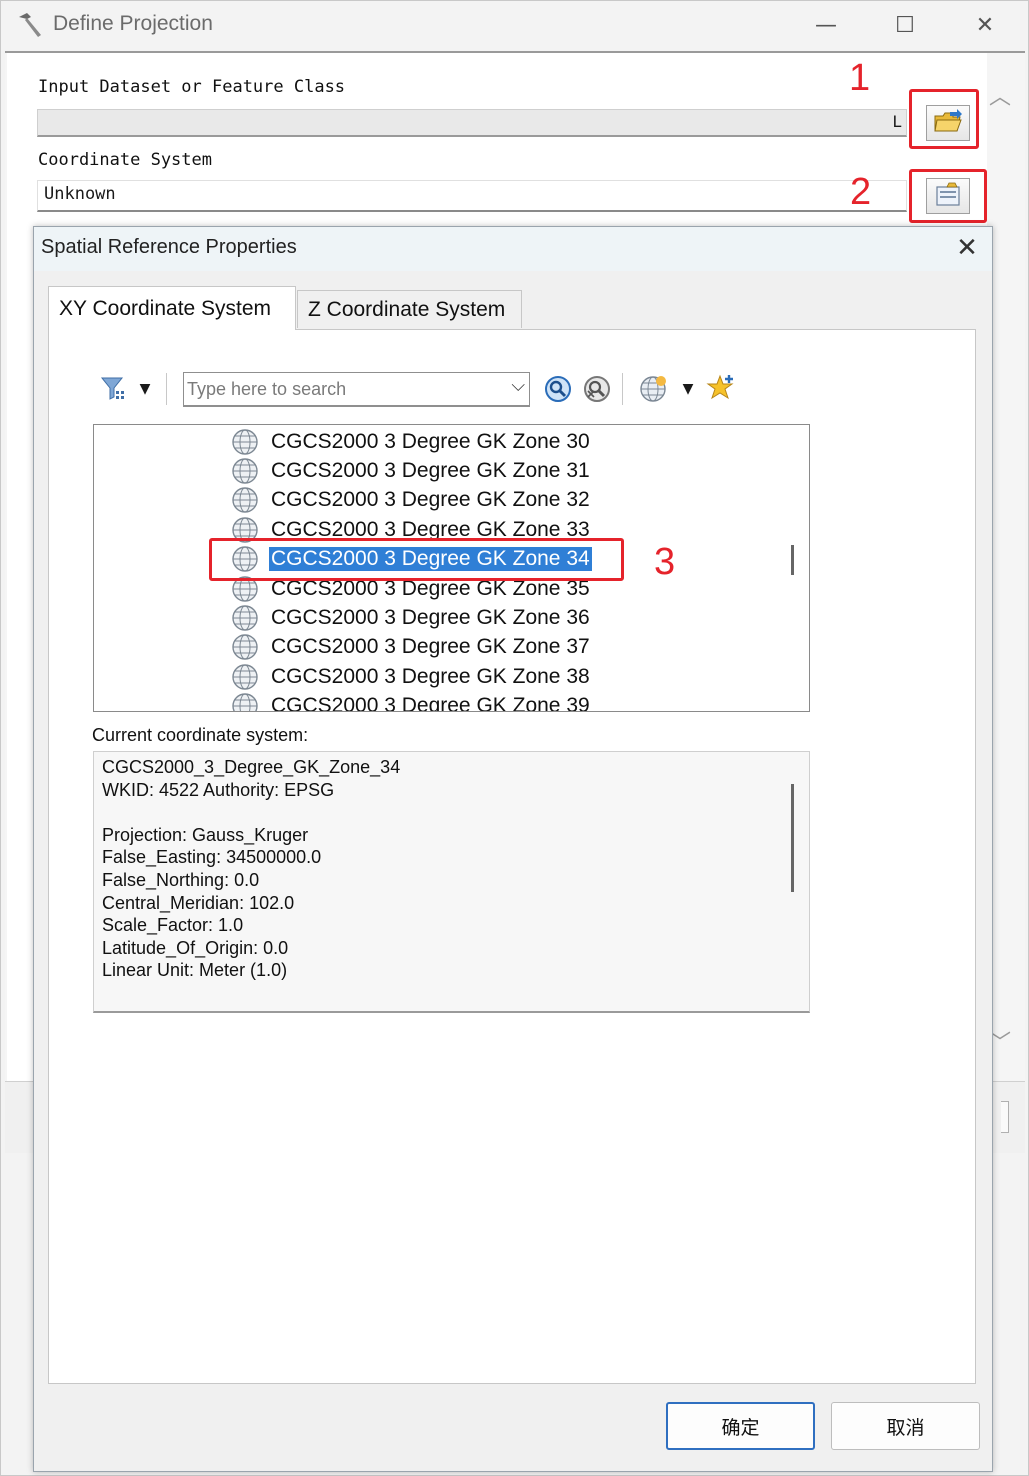 This screenshot has width=1029, height=1476. Describe the element at coordinates (169, 247) in the screenshot. I see `dialog-title: Spatial Reference Properties` at that location.